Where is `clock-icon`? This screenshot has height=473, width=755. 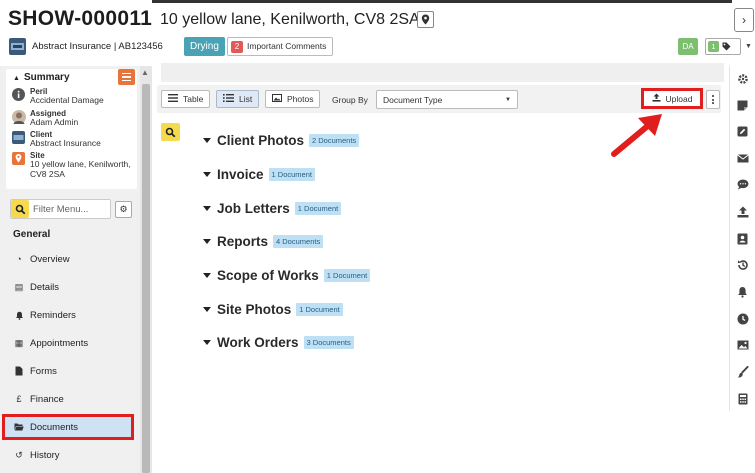
clock-icon is located at coordinates (742, 318).